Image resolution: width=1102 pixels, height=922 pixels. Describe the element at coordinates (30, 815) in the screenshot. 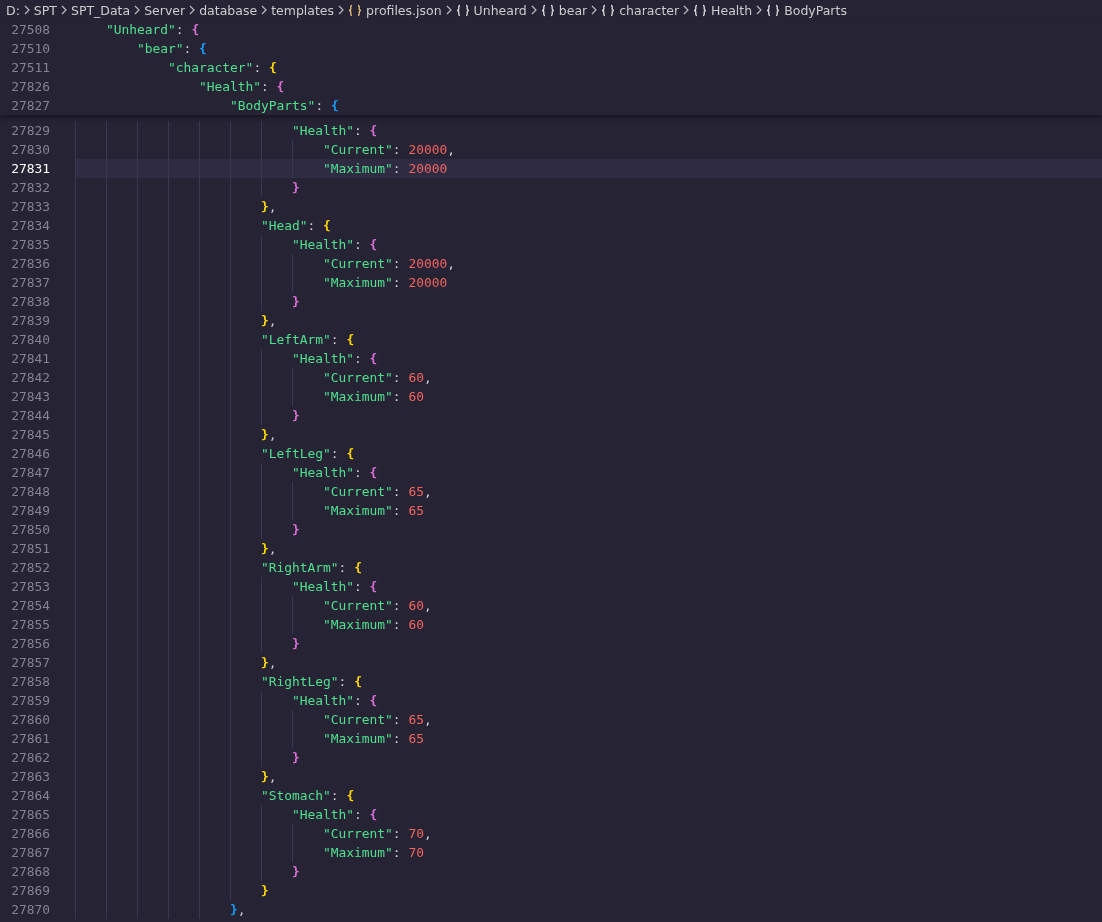

I see `line-number: 27865` at that location.